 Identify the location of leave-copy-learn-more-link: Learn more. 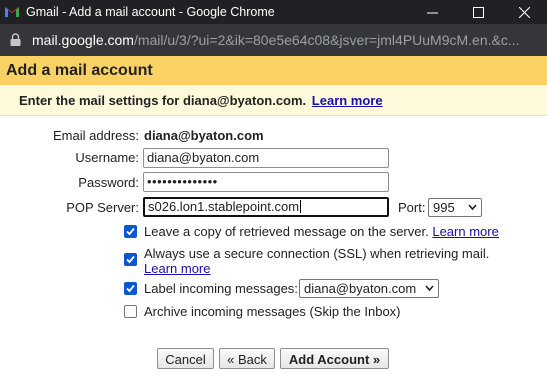
(465, 231).